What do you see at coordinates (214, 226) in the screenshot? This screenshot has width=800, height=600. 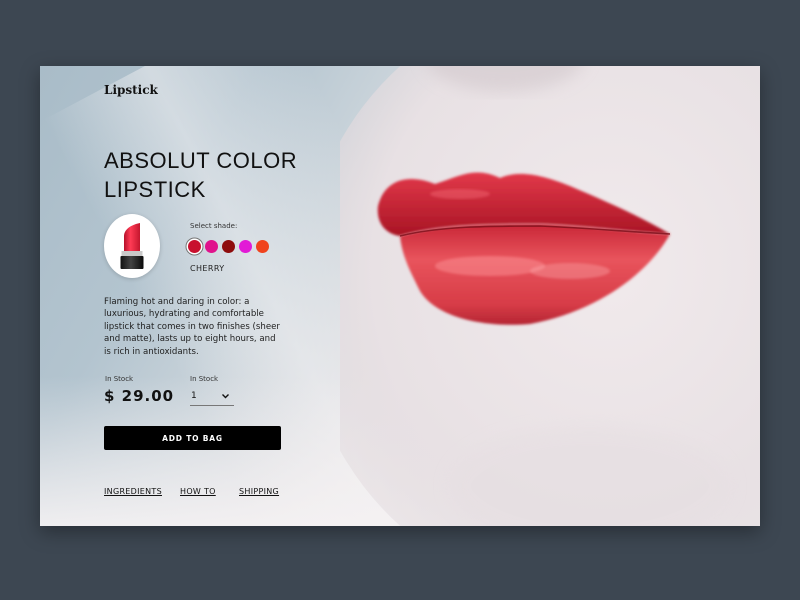 I see `select-shade-label: Select shade:` at bounding box center [214, 226].